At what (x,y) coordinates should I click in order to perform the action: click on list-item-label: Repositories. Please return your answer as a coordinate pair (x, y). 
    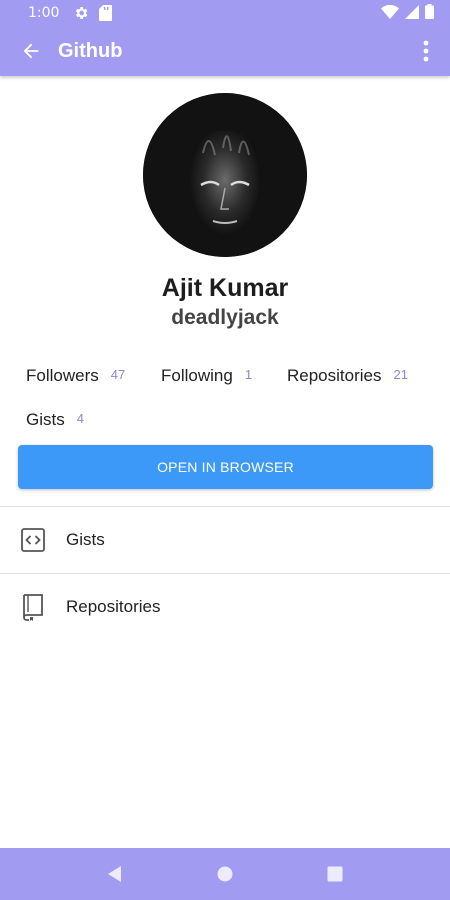
    Looking at the image, I should click on (113, 606).